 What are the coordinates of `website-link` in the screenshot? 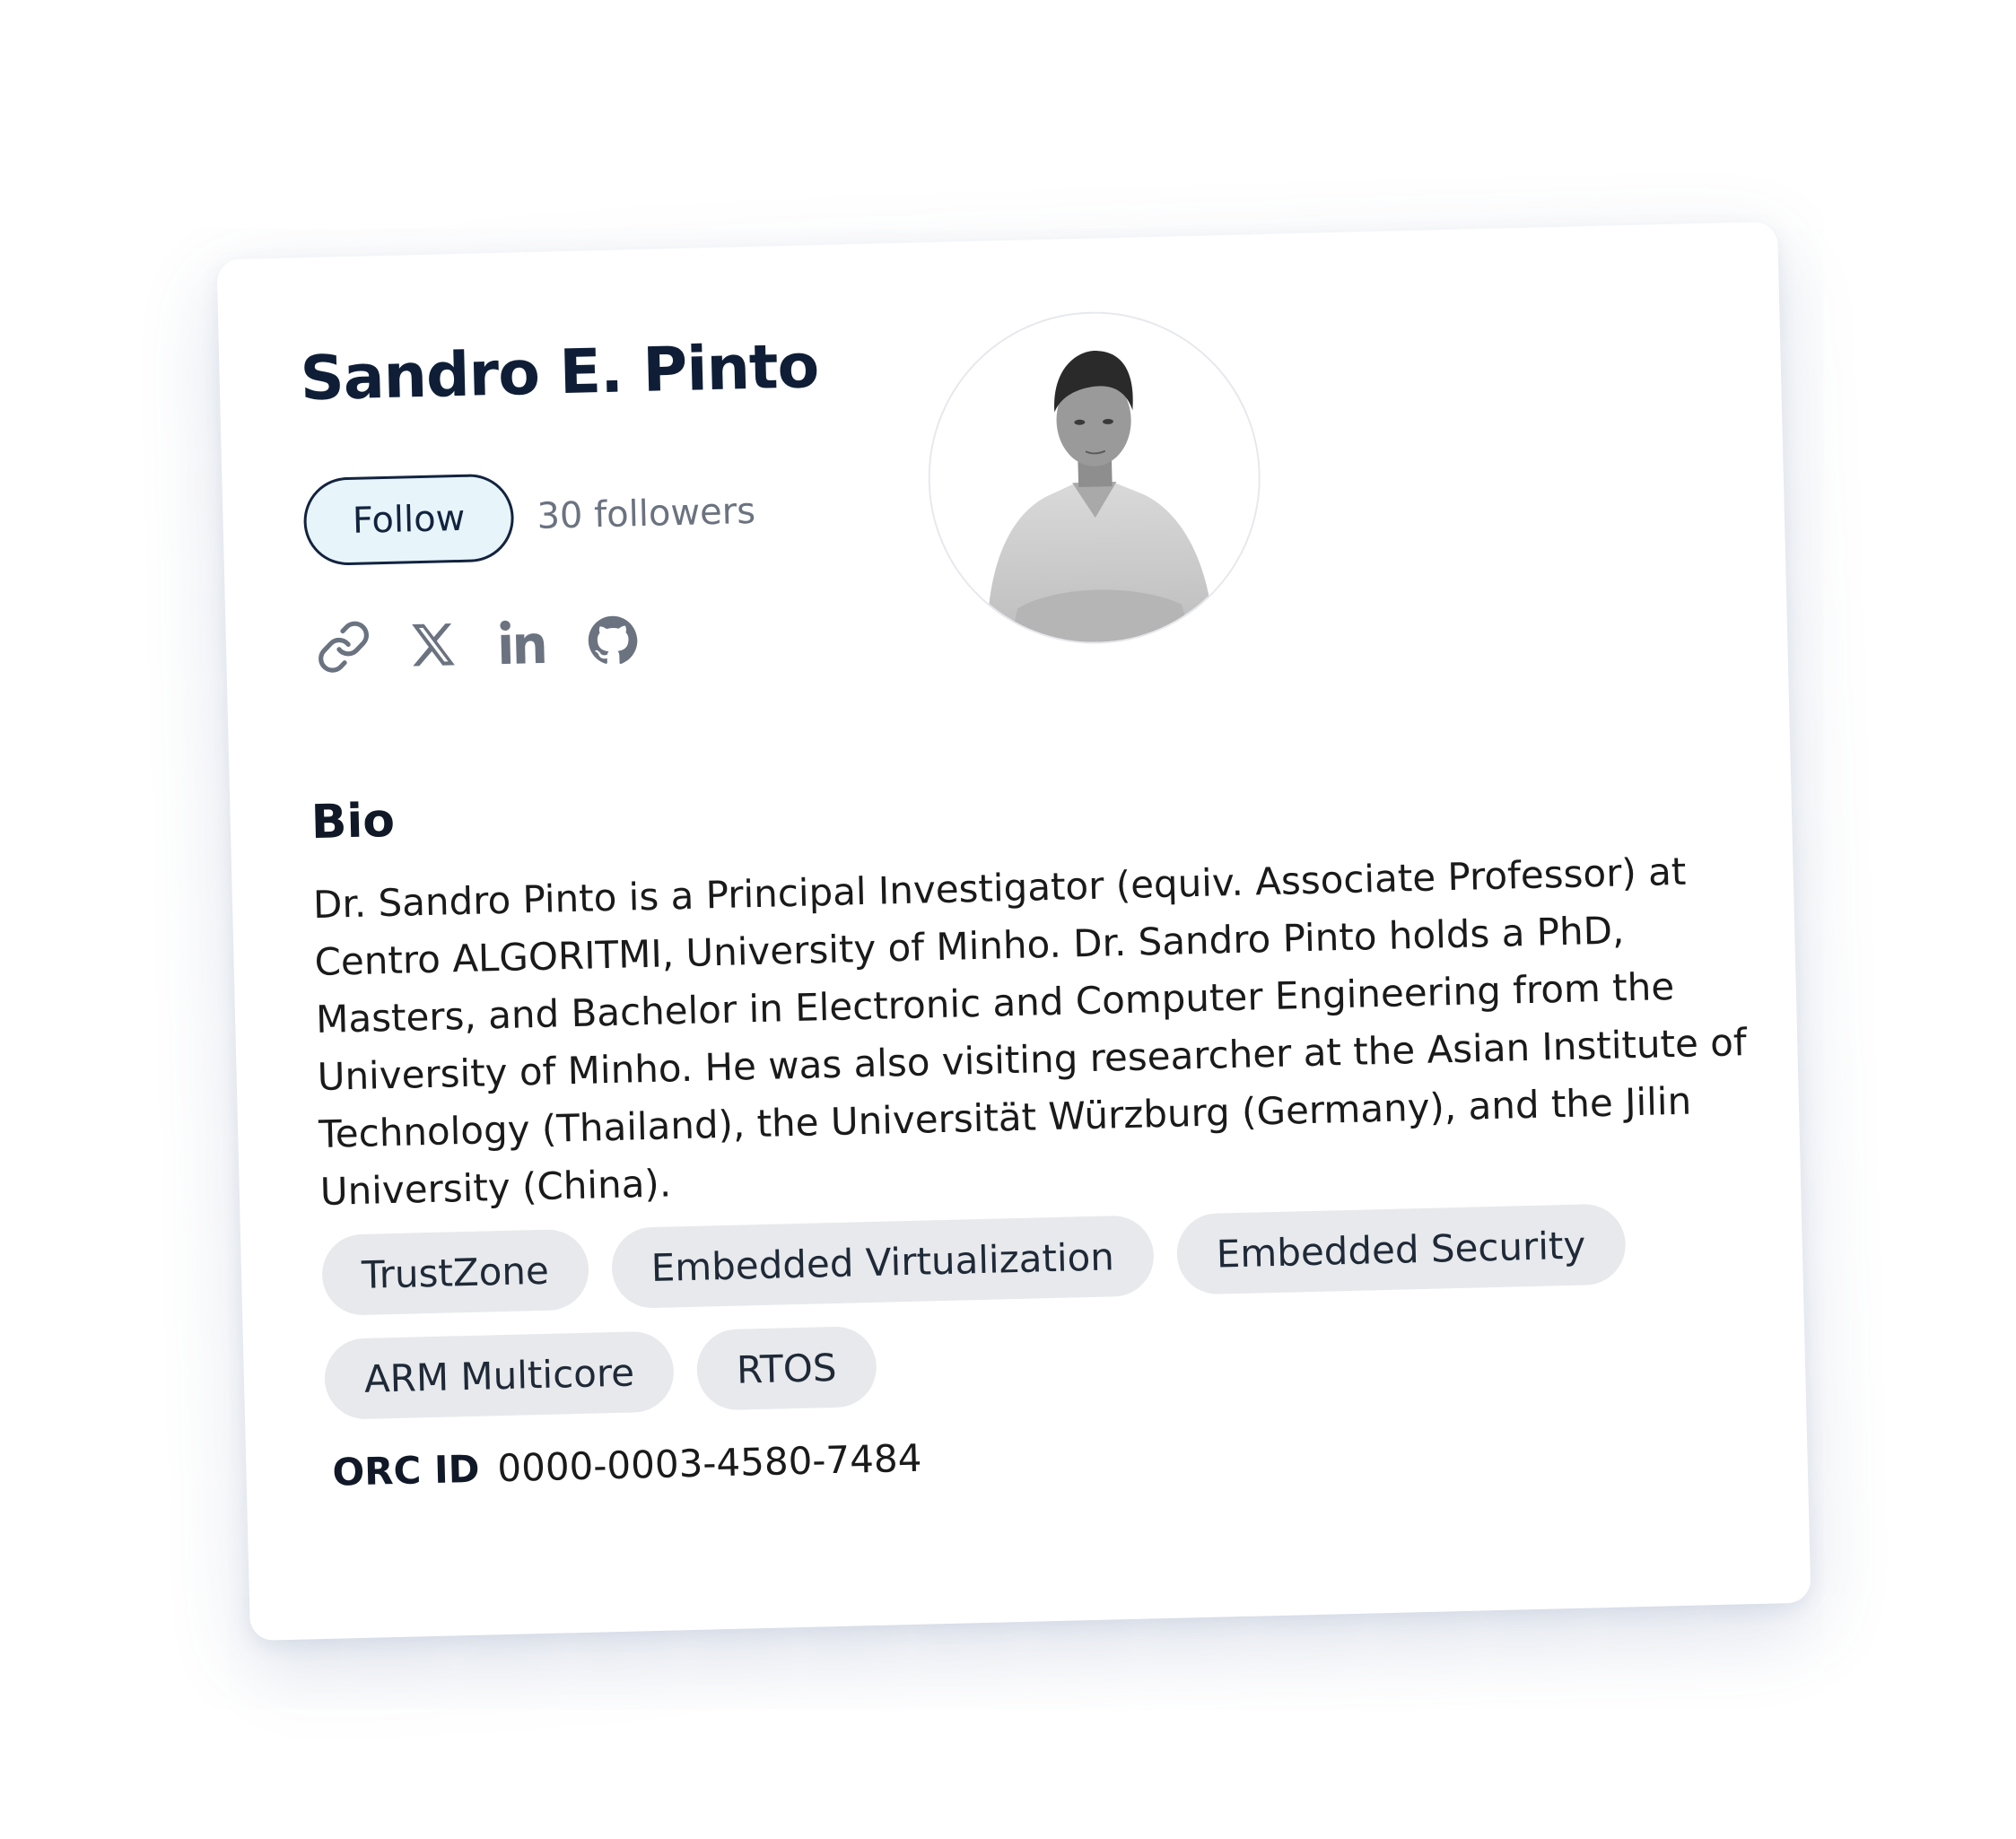 It's located at (343, 647).